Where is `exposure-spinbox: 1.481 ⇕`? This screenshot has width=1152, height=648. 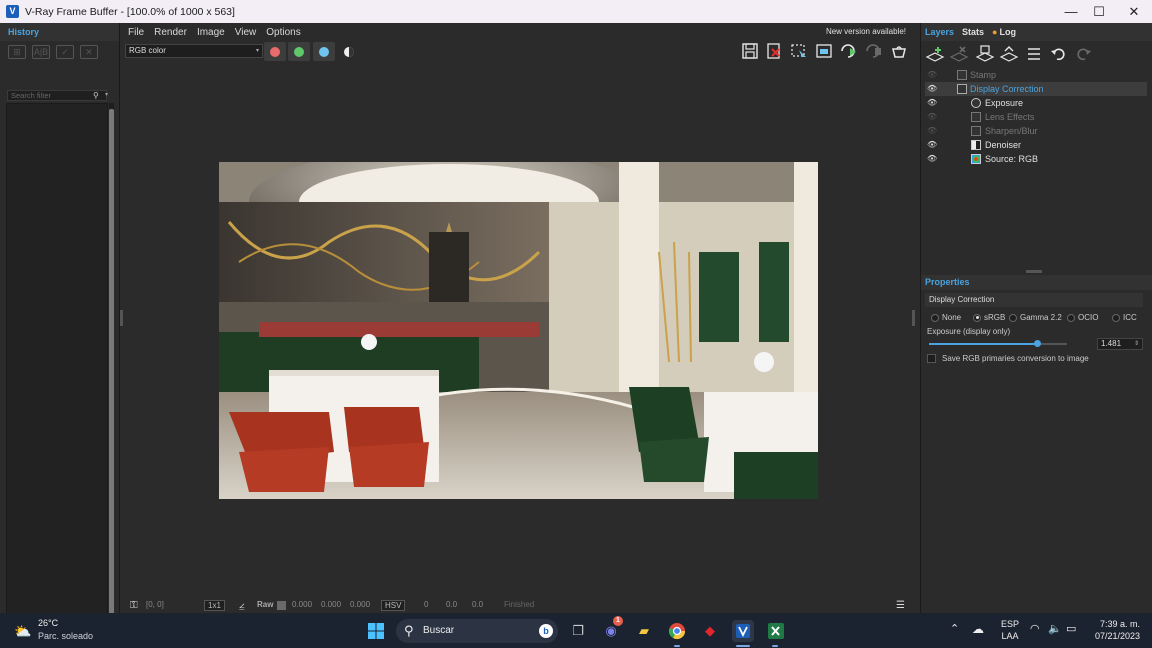
exposure-spinbox: 1.481 ⇕ is located at coordinates (1120, 344).